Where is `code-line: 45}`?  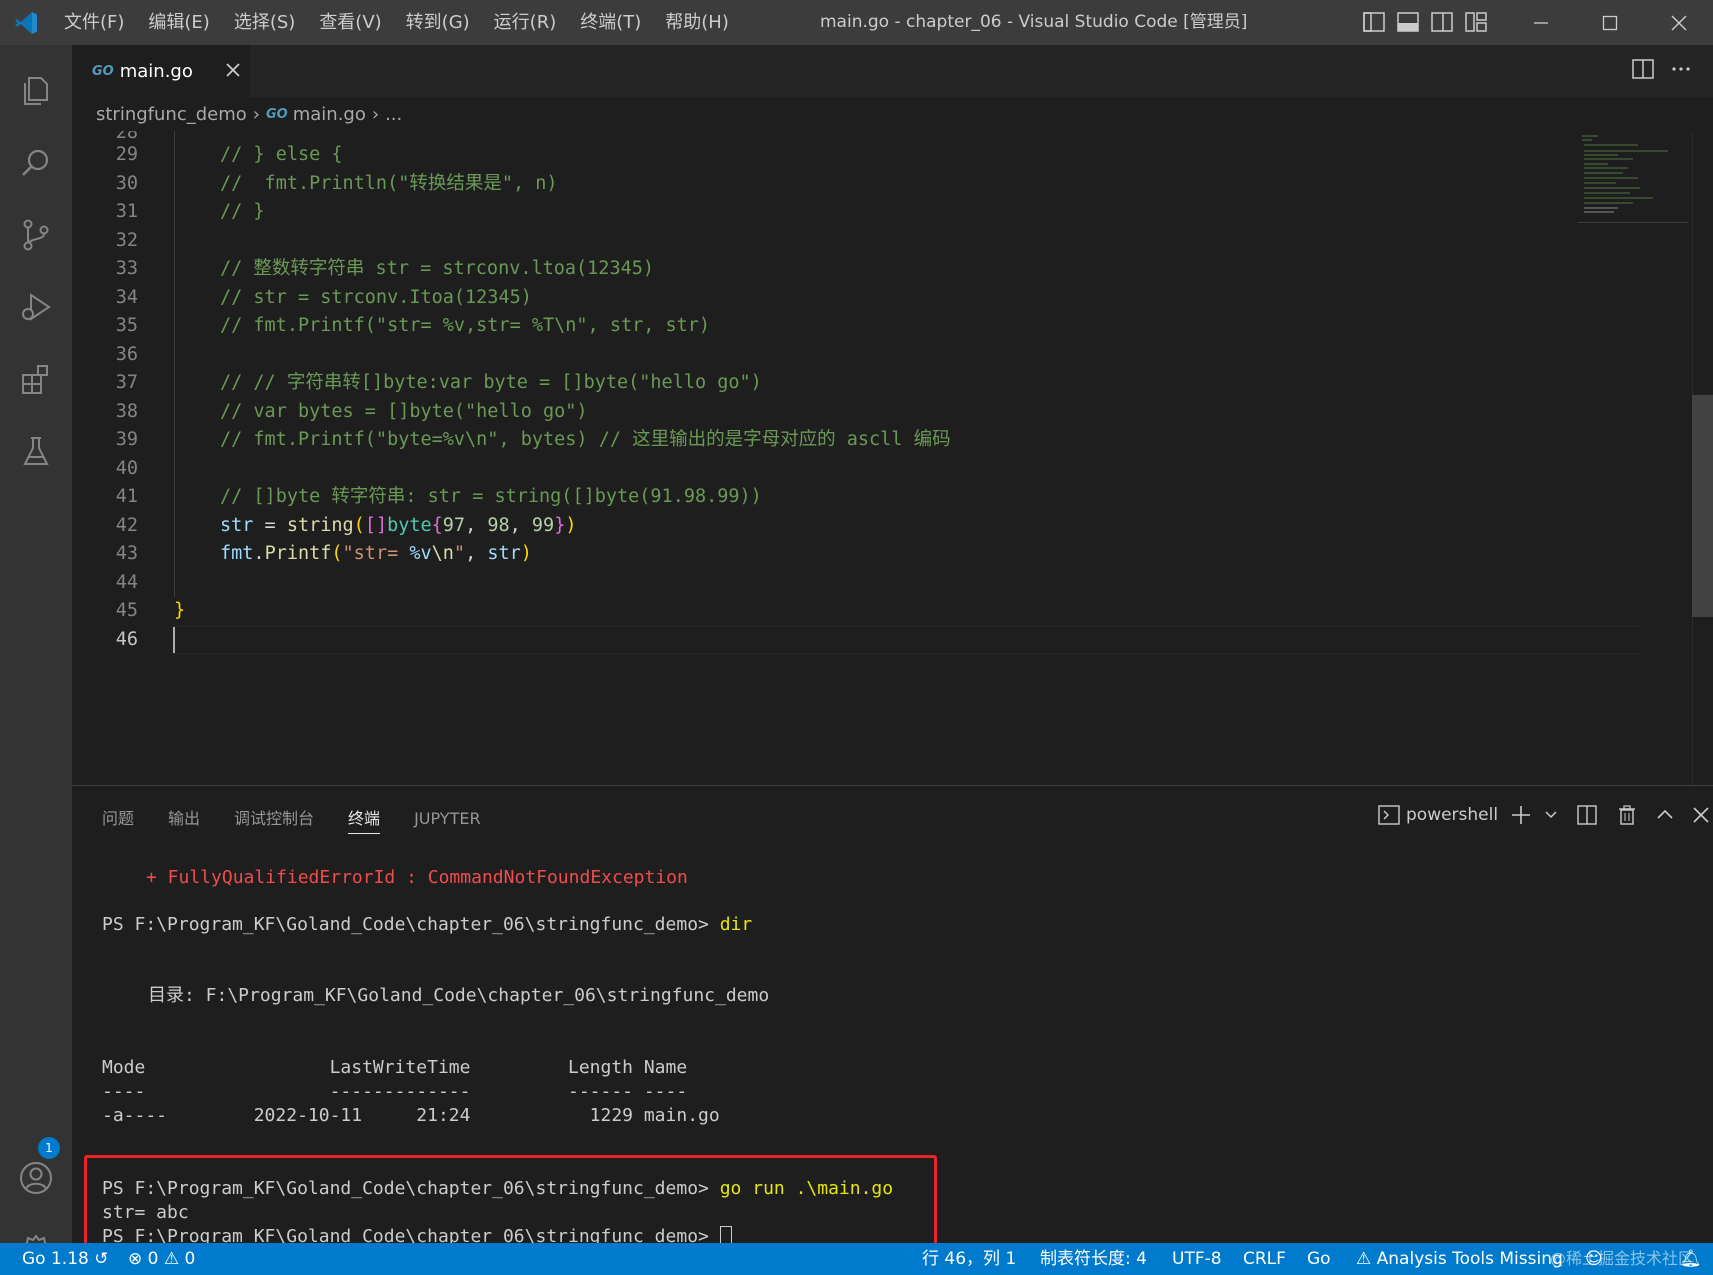 code-line: 45} is located at coordinates (150, 610).